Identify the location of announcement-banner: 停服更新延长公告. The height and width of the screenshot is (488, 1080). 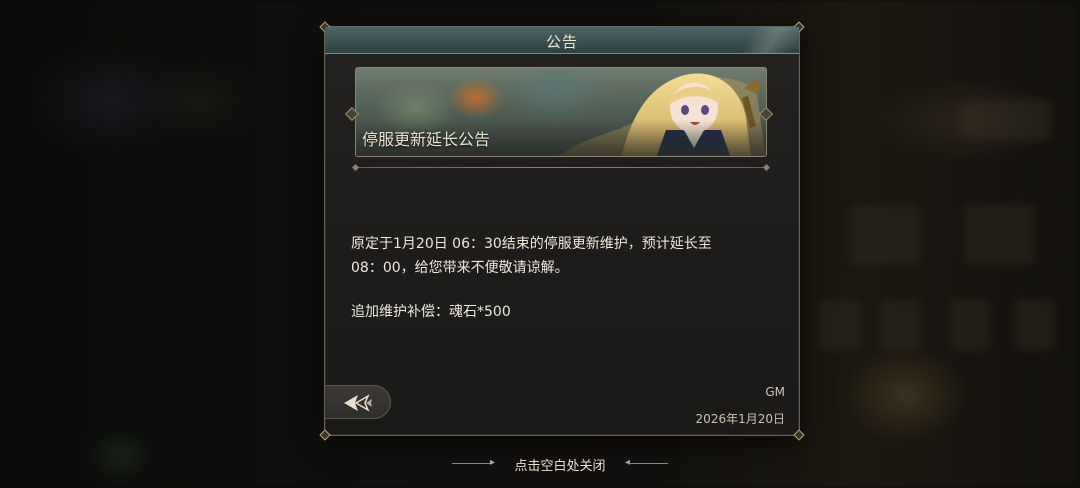
(561, 112).